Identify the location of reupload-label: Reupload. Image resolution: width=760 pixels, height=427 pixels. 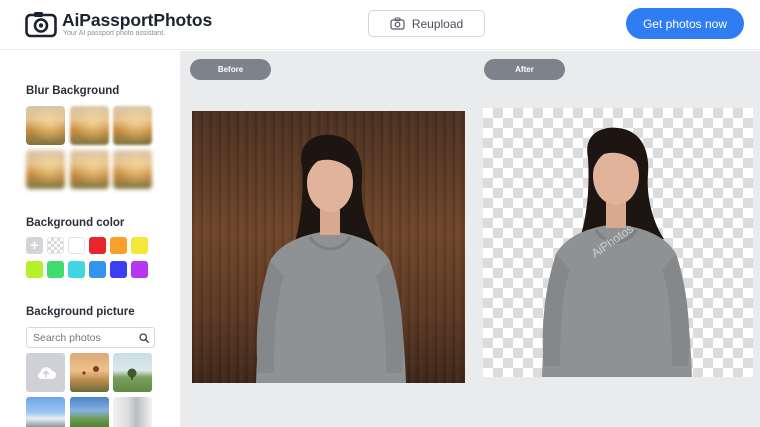
(437, 23).